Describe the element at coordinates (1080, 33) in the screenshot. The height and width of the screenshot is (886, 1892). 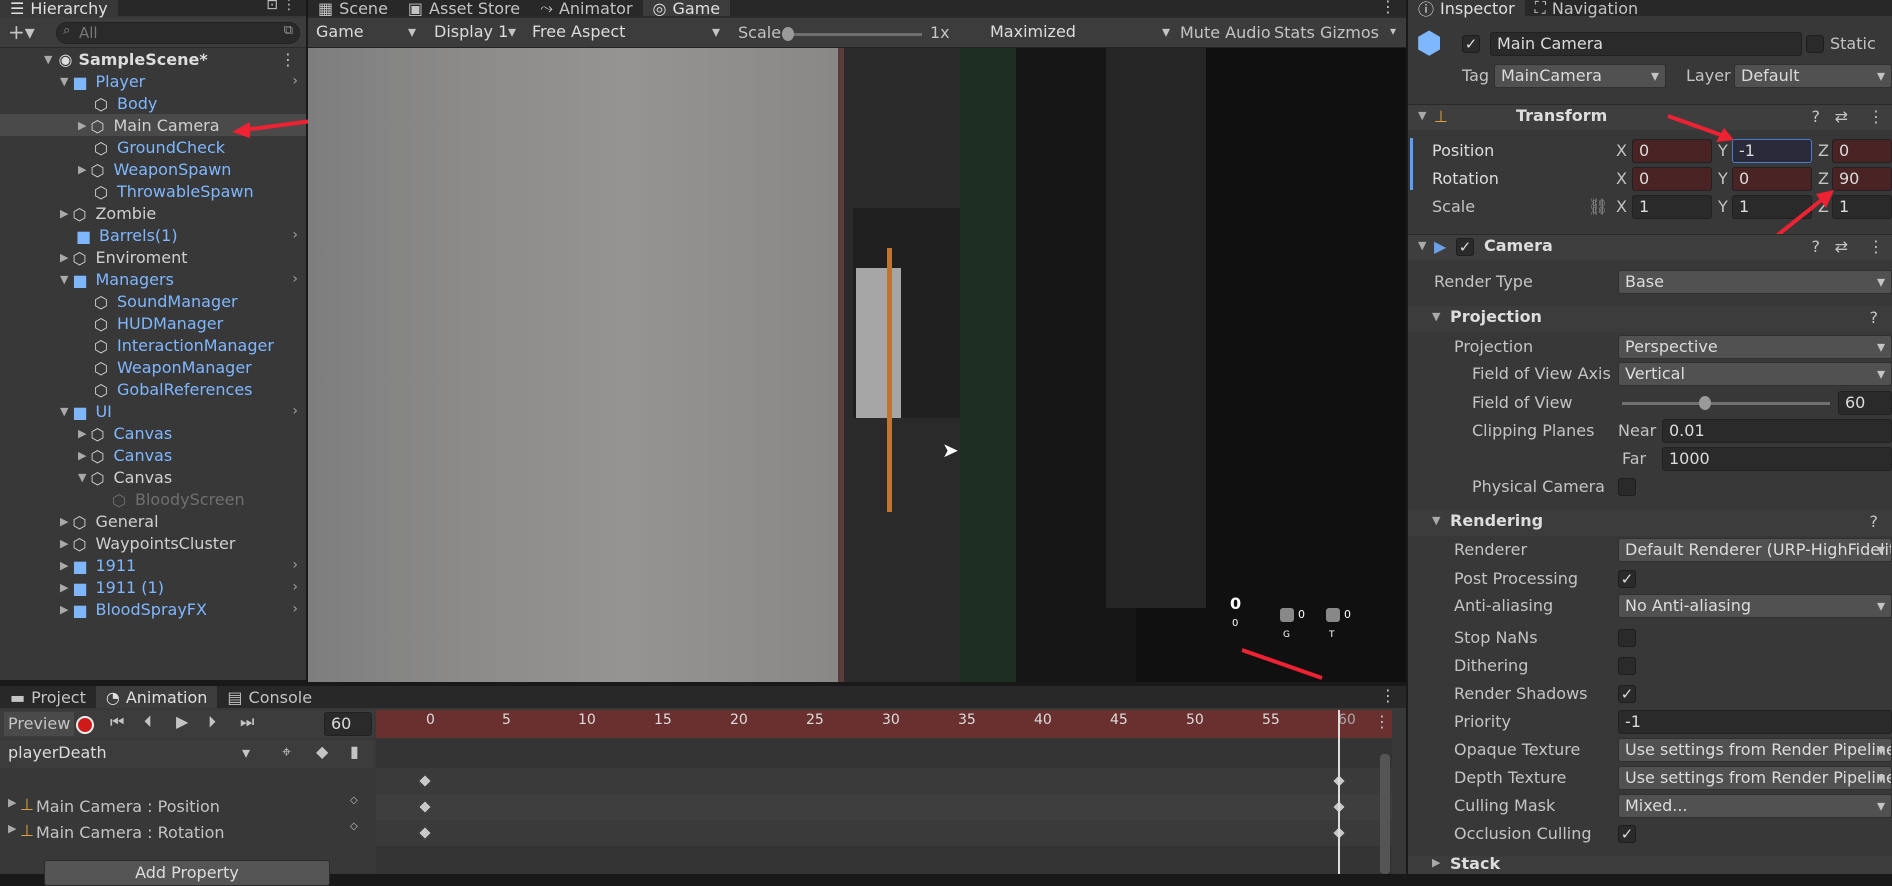
I see `maximized-dropdown: Maximized` at that location.